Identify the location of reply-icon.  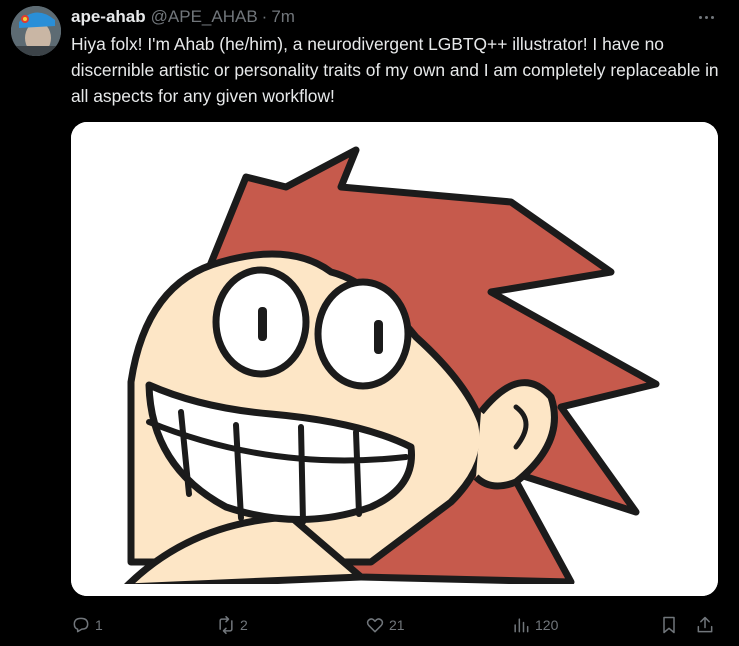
(81, 625).